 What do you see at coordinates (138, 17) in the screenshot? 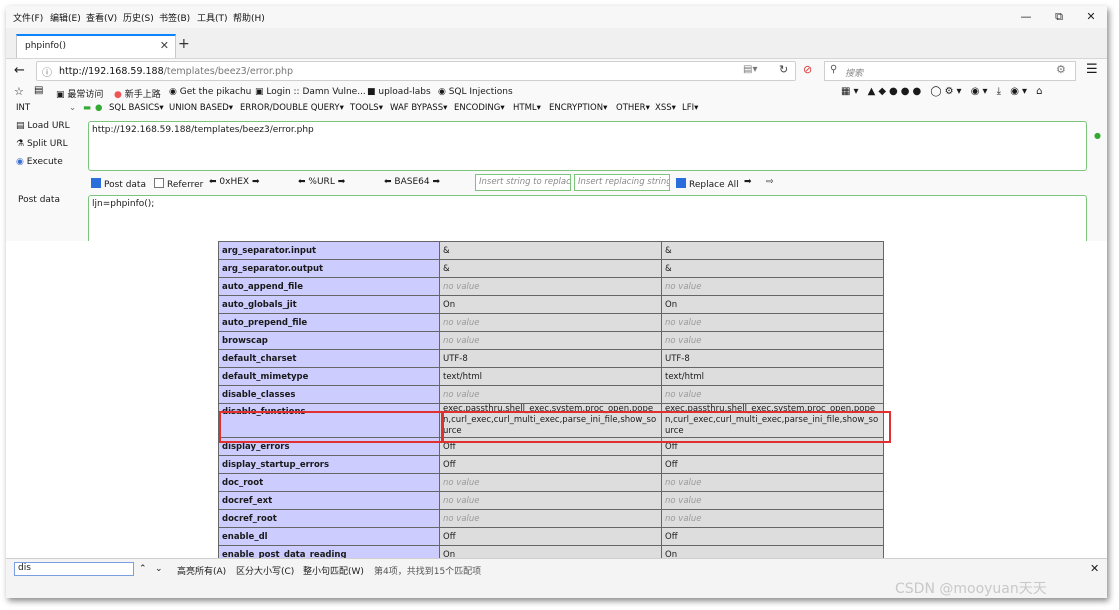
I see `menu-history: 历史(S)` at bounding box center [138, 17].